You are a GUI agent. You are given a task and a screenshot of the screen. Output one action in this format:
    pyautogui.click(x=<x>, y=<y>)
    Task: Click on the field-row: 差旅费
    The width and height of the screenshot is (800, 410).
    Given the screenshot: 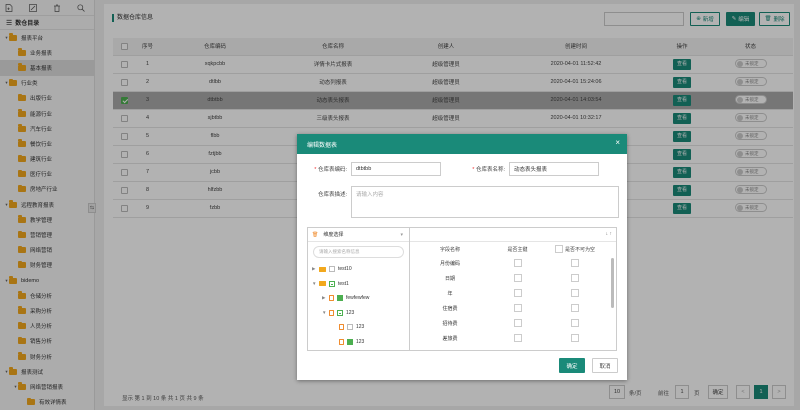 What is the action you would take?
    pyautogui.click(x=513, y=338)
    